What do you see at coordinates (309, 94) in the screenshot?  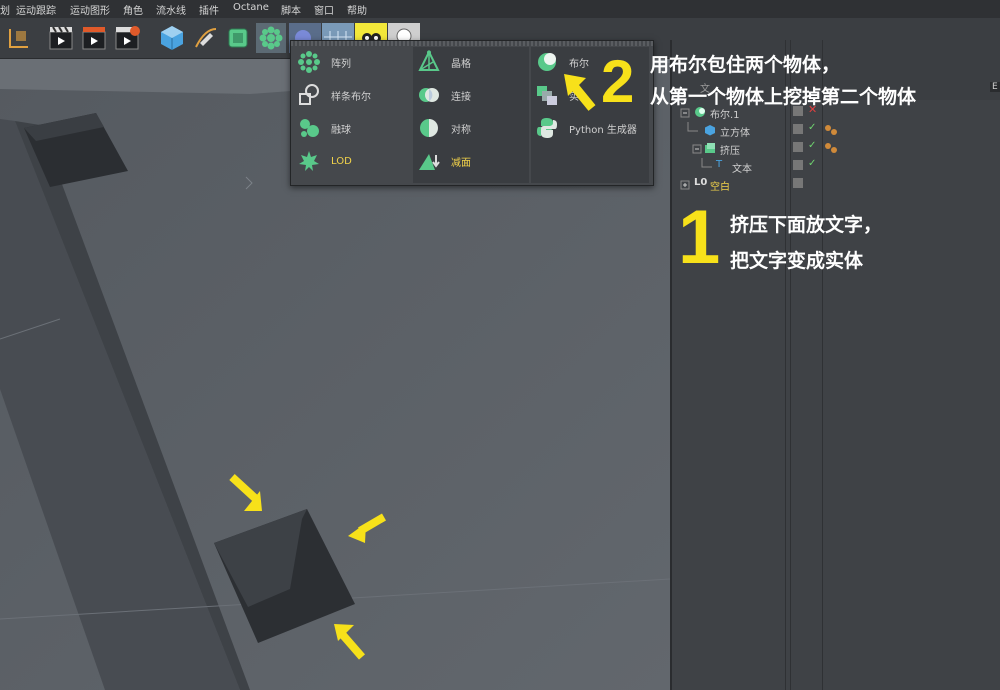 I see `spline-boolean-icon` at bounding box center [309, 94].